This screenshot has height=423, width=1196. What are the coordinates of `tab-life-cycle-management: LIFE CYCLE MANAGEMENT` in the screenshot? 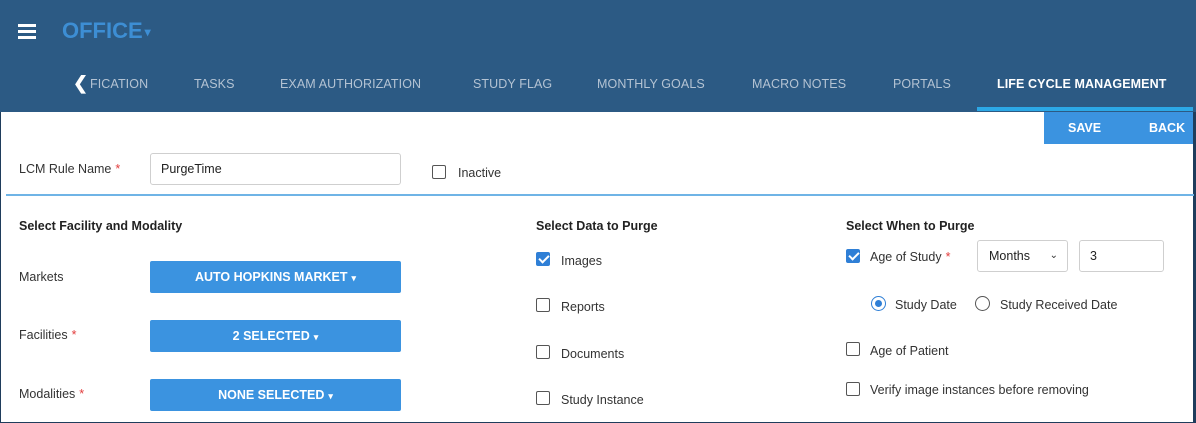 It's located at (1081, 84).